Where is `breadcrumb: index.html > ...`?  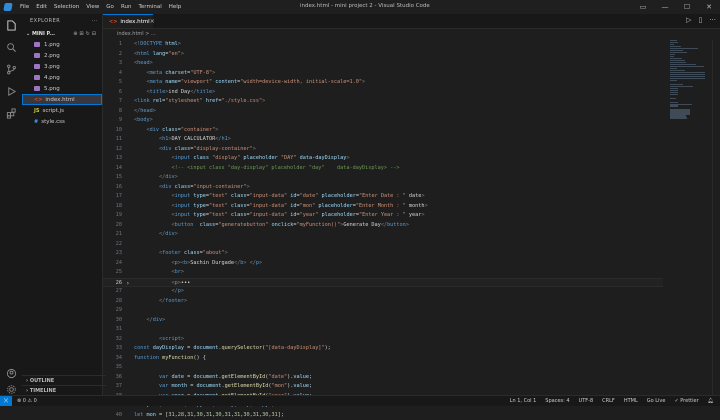
breadcrumb: index.html > ... is located at coordinates (129, 34).